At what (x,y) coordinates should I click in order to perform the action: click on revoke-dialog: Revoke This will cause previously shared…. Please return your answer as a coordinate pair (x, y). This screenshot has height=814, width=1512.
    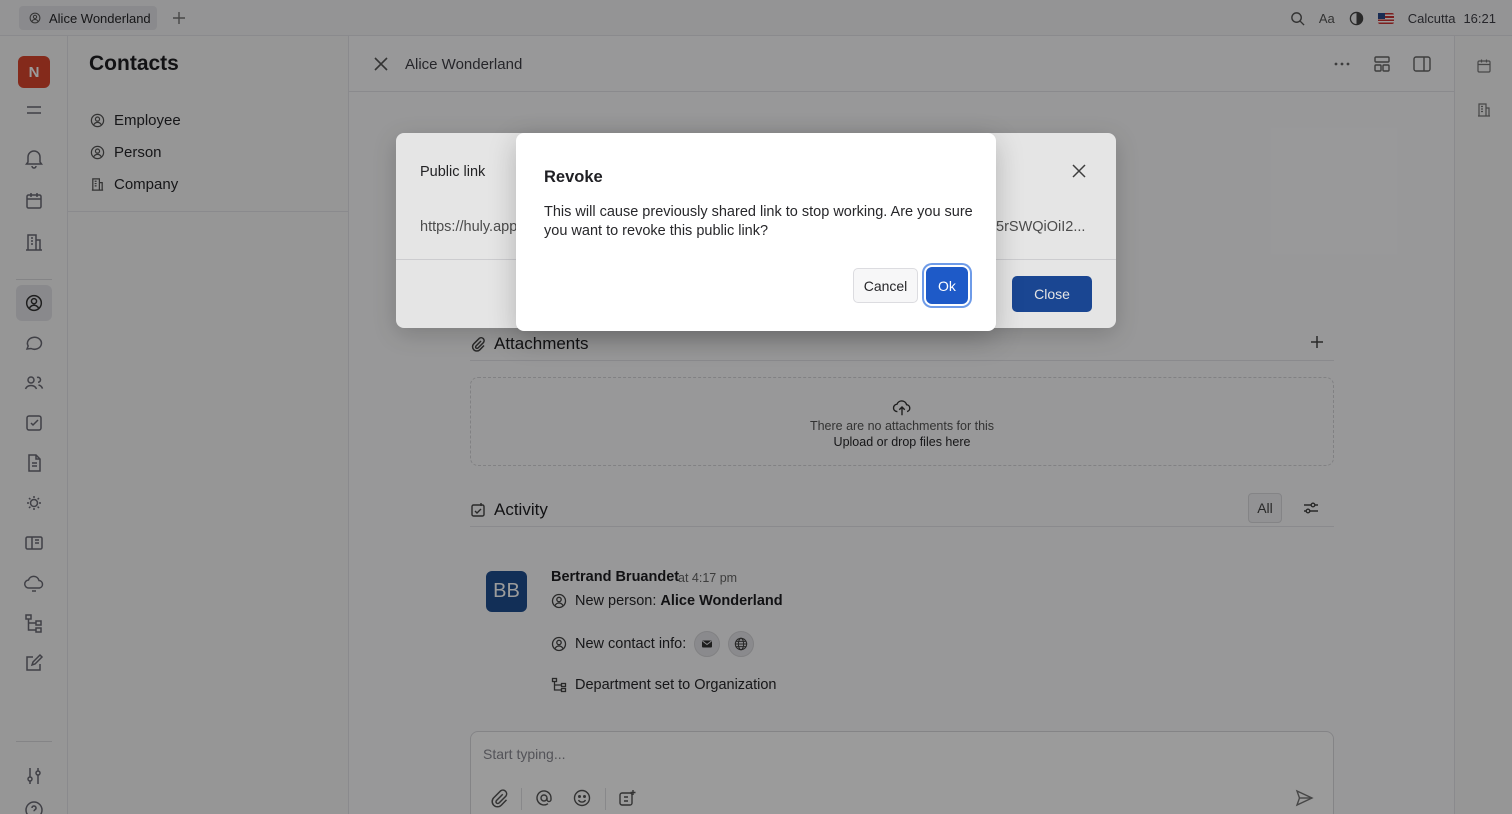
    Looking at the image, I should click on (756, 232).